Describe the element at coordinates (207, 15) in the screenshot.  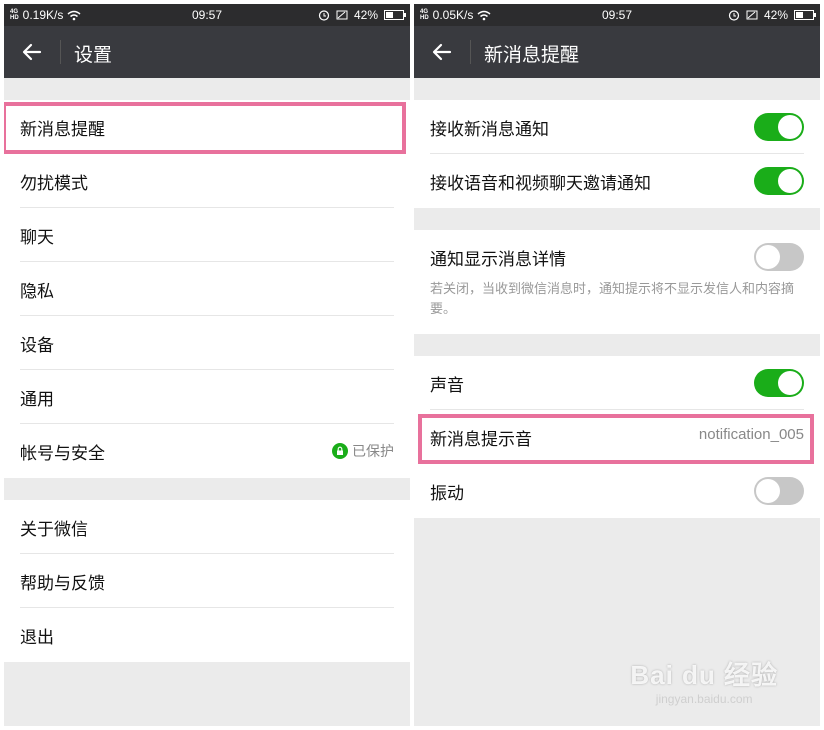
I see `status-bar: 4G HD 0.19K/s 09:57 42%` at that location.